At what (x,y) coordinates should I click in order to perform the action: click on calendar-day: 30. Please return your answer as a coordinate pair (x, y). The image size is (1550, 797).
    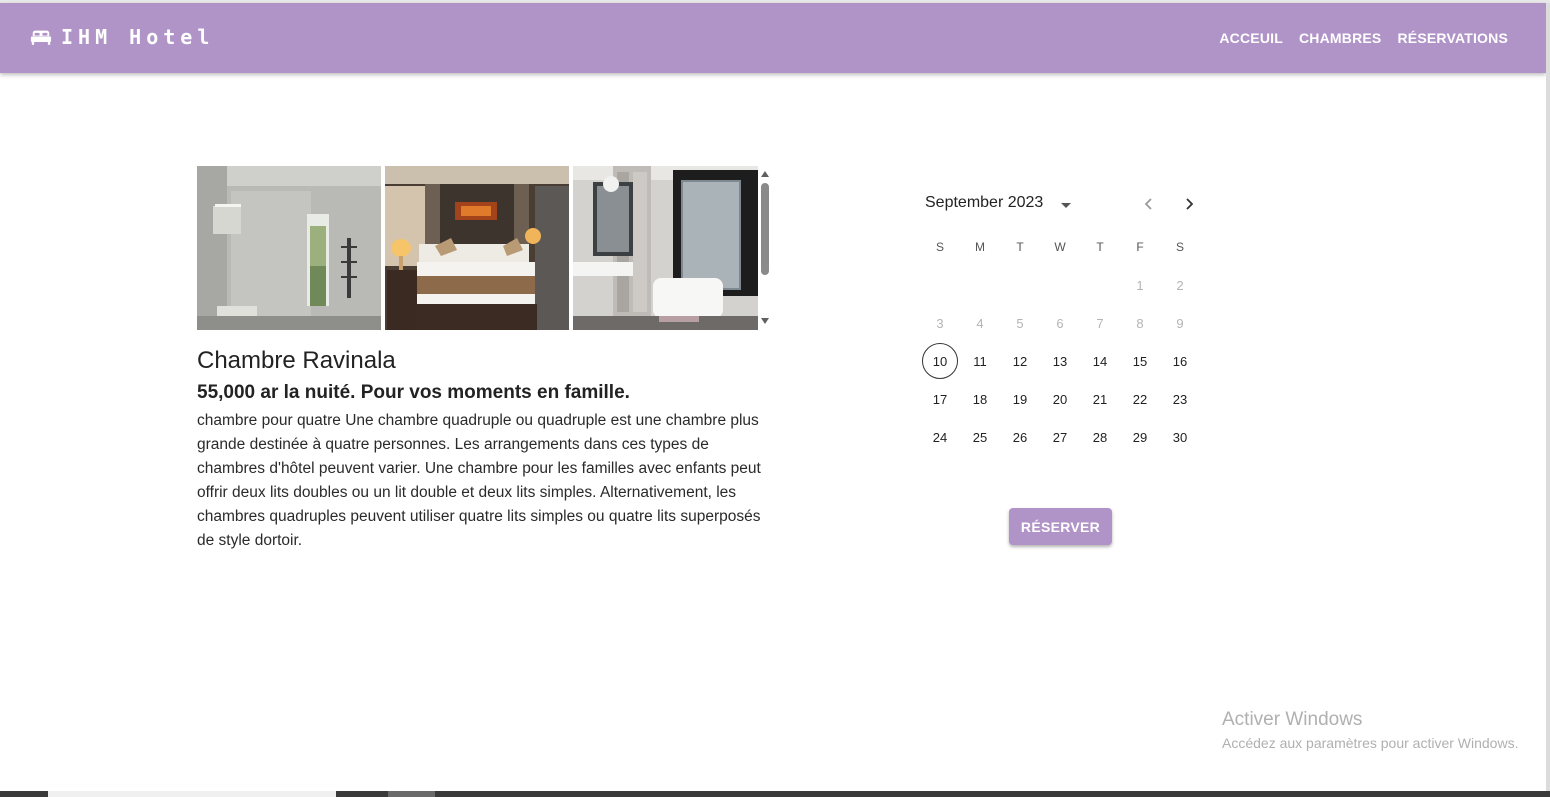
    Looking at the image, I should click on (1180, 437).